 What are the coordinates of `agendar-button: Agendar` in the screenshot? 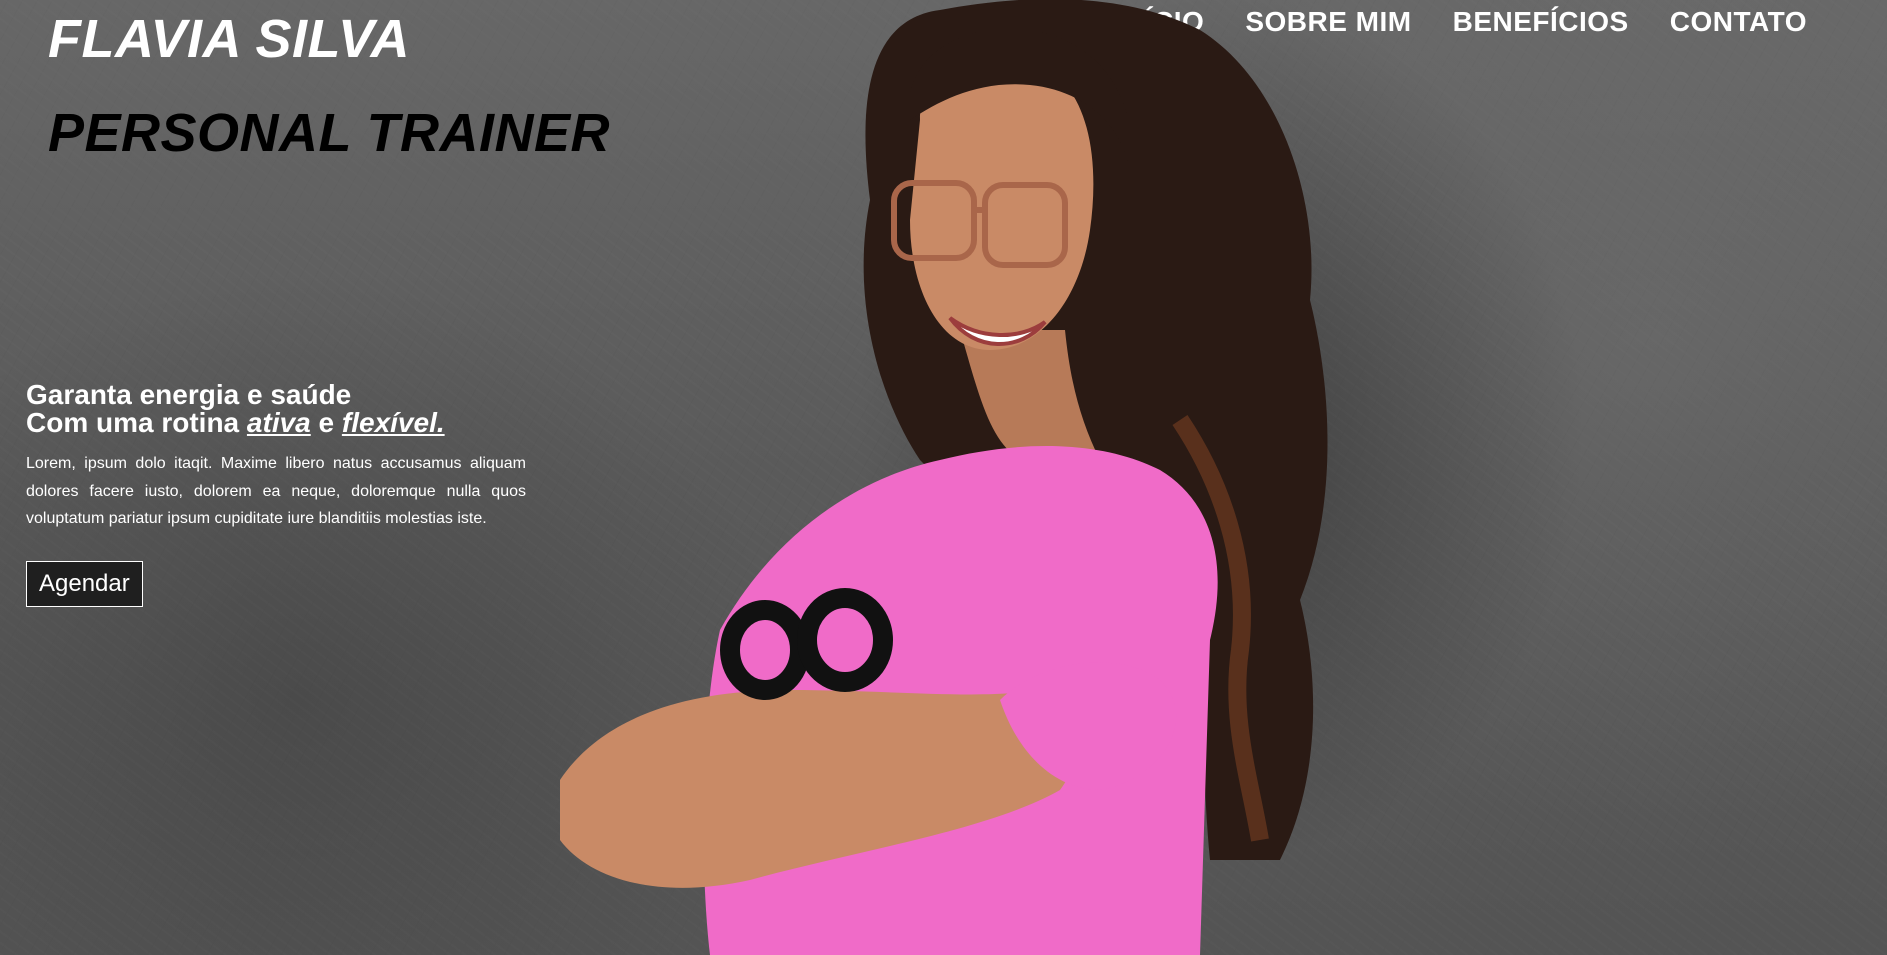 It's located at (84, 583).